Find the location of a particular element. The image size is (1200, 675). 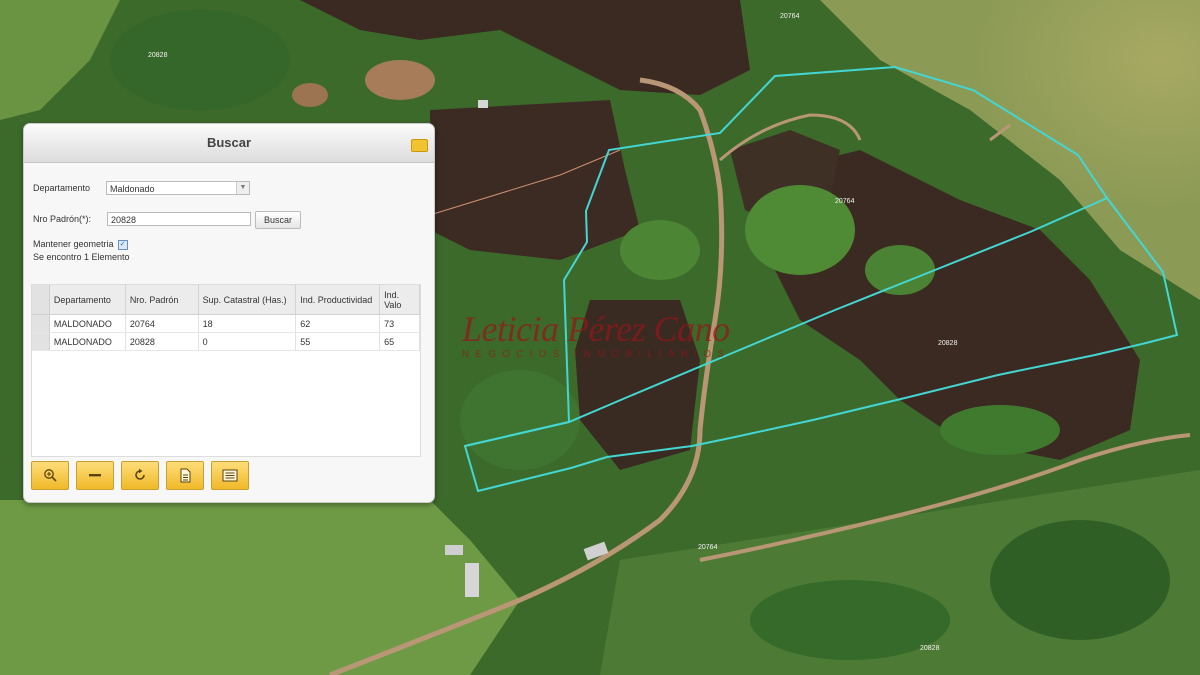

status-text: Se encontro 1 Elemento is located at coordinates (81, 257).